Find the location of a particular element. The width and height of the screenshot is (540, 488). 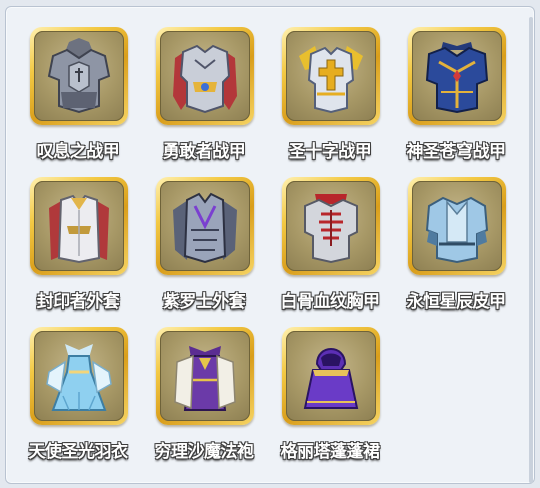

armor-slot-9: 天使圣光羽衣 is located at coordinates (78, 402).